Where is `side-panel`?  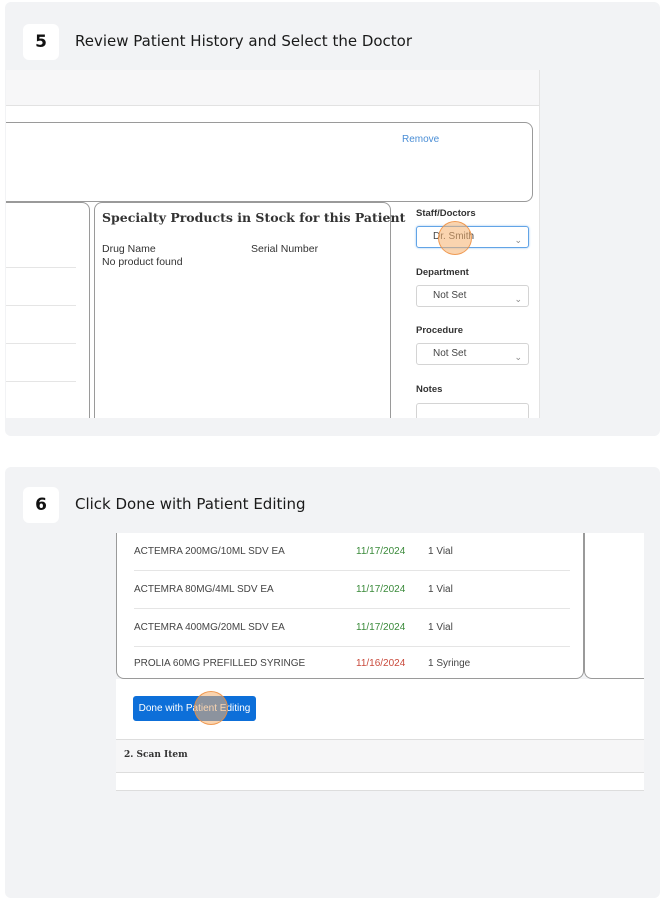
side-panel is located at coordinates (614, 606).